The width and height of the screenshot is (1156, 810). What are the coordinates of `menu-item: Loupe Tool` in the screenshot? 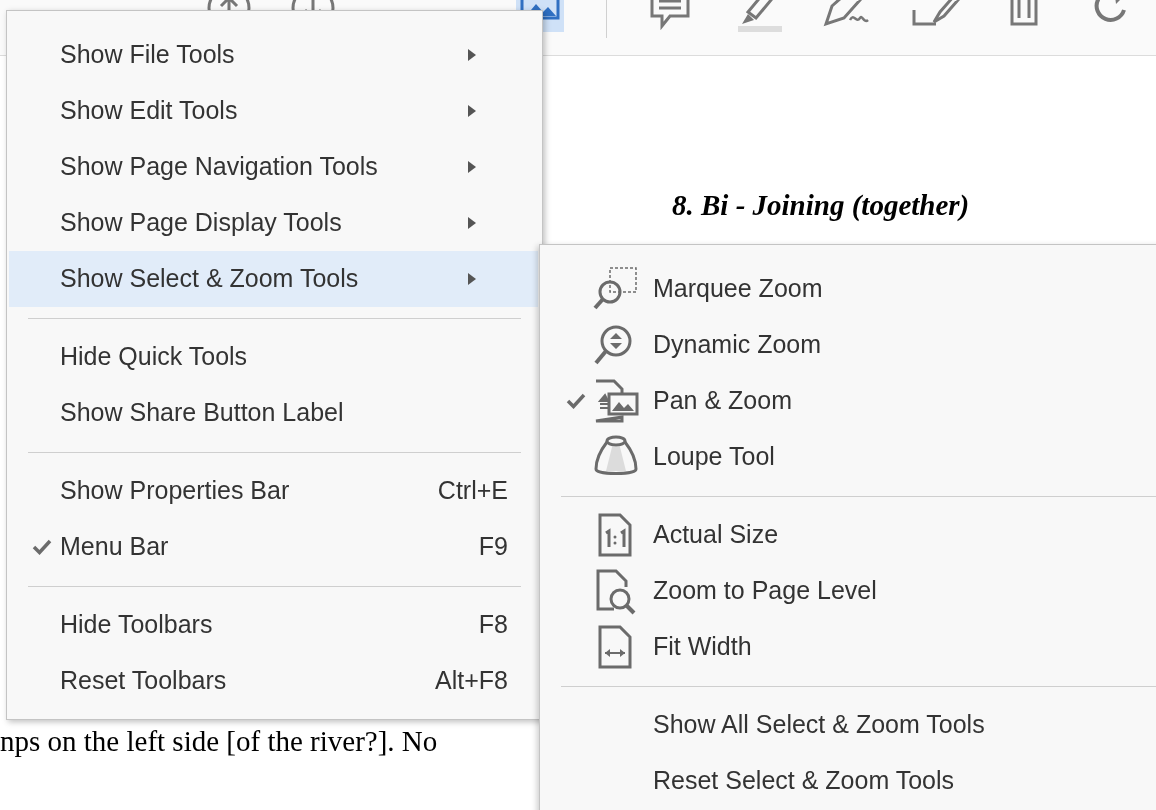 It's located at (848, 457).